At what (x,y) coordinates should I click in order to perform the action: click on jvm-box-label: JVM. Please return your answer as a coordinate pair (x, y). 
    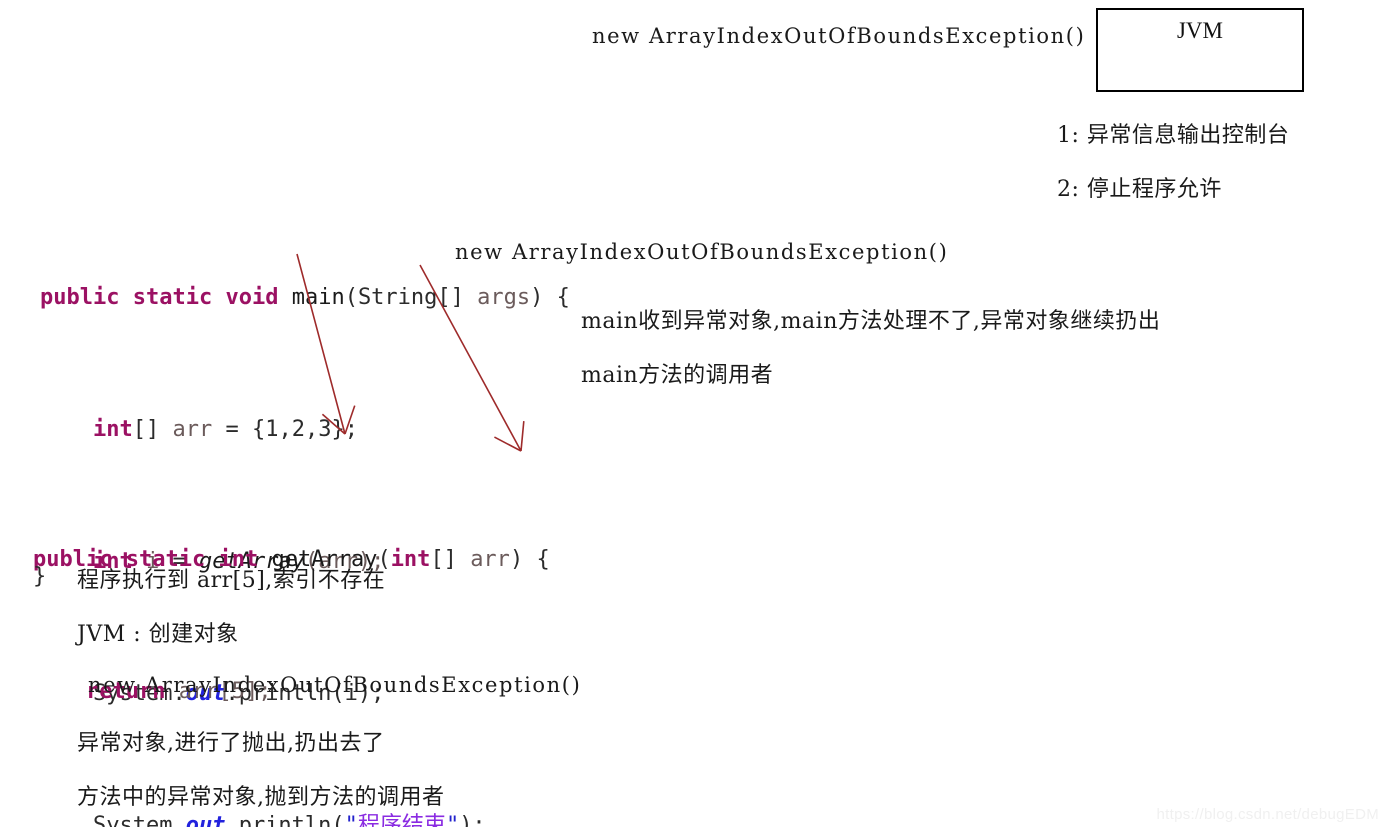
    Looking at the image, I should click on (1199, 30).